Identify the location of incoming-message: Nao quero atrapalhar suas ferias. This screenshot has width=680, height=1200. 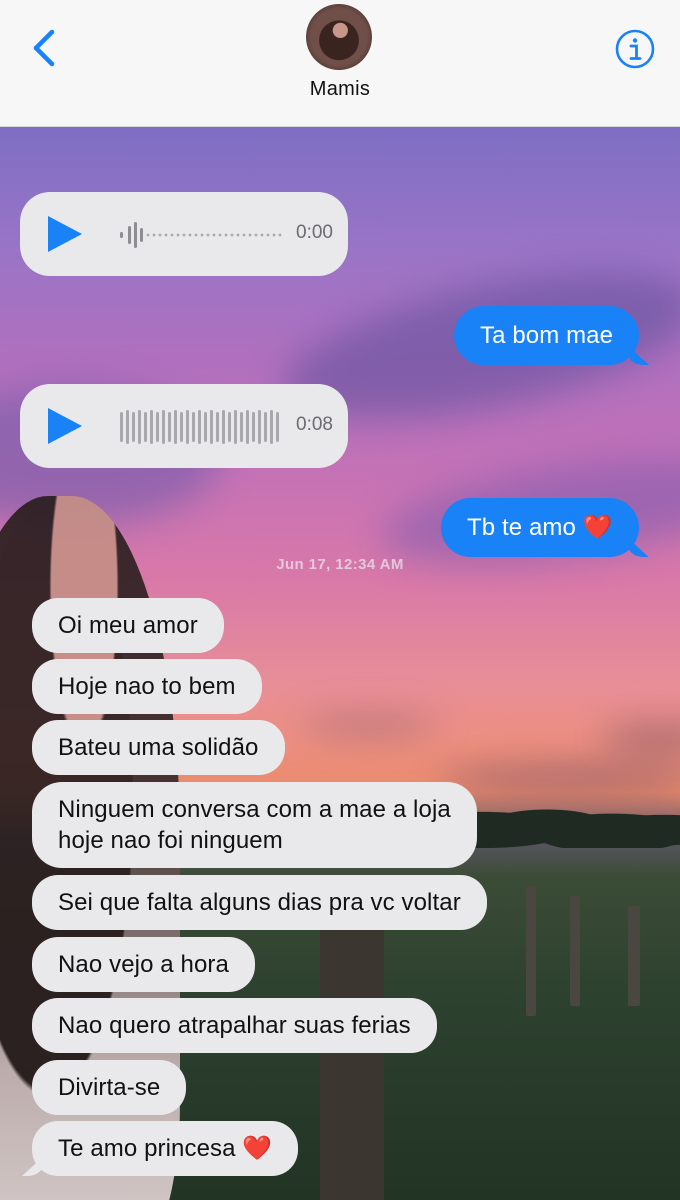
(234, 1025).